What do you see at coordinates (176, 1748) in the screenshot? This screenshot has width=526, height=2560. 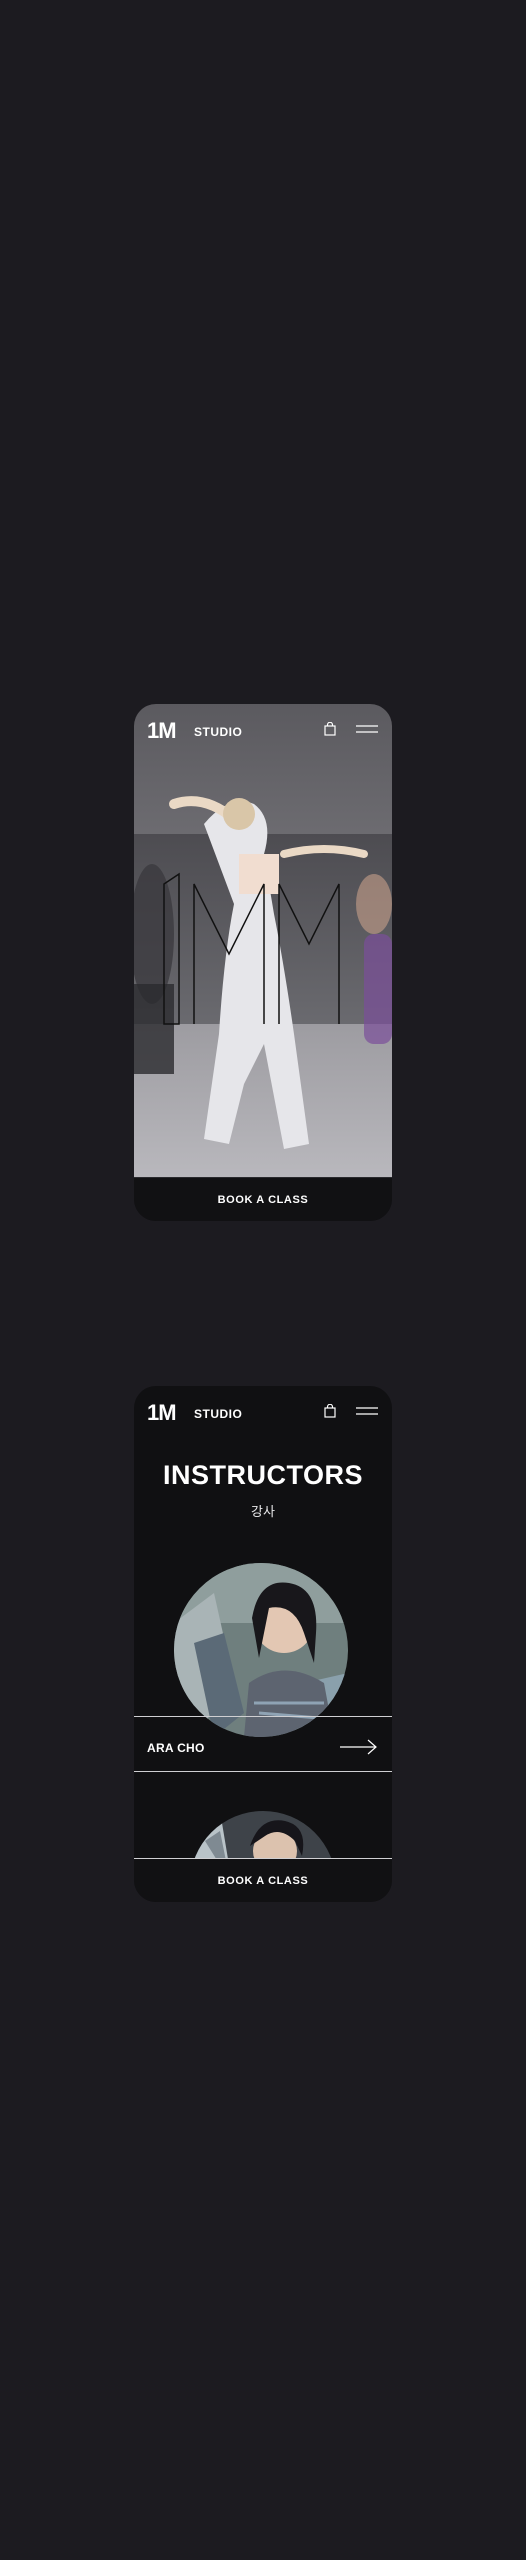 I see `instructor-name: ARA CHO` at bounding box center [176, 1748].